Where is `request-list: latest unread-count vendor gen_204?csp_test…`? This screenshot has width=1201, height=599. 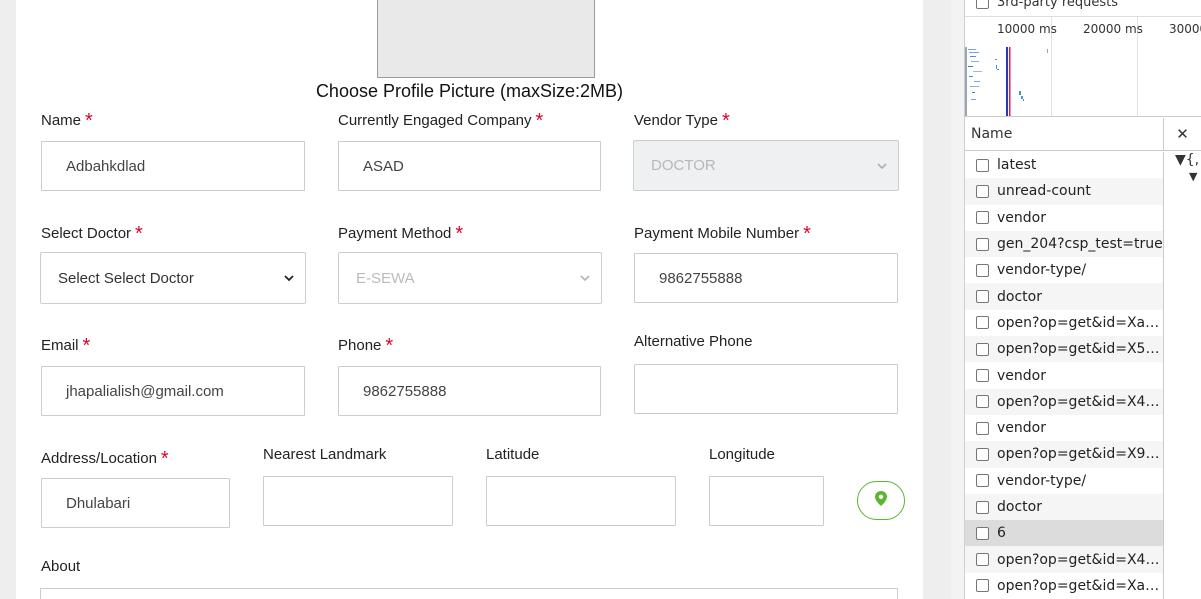 request-list: latest unread-count vendor gen_204?csp_test… is located at coordinates (1064, 375).